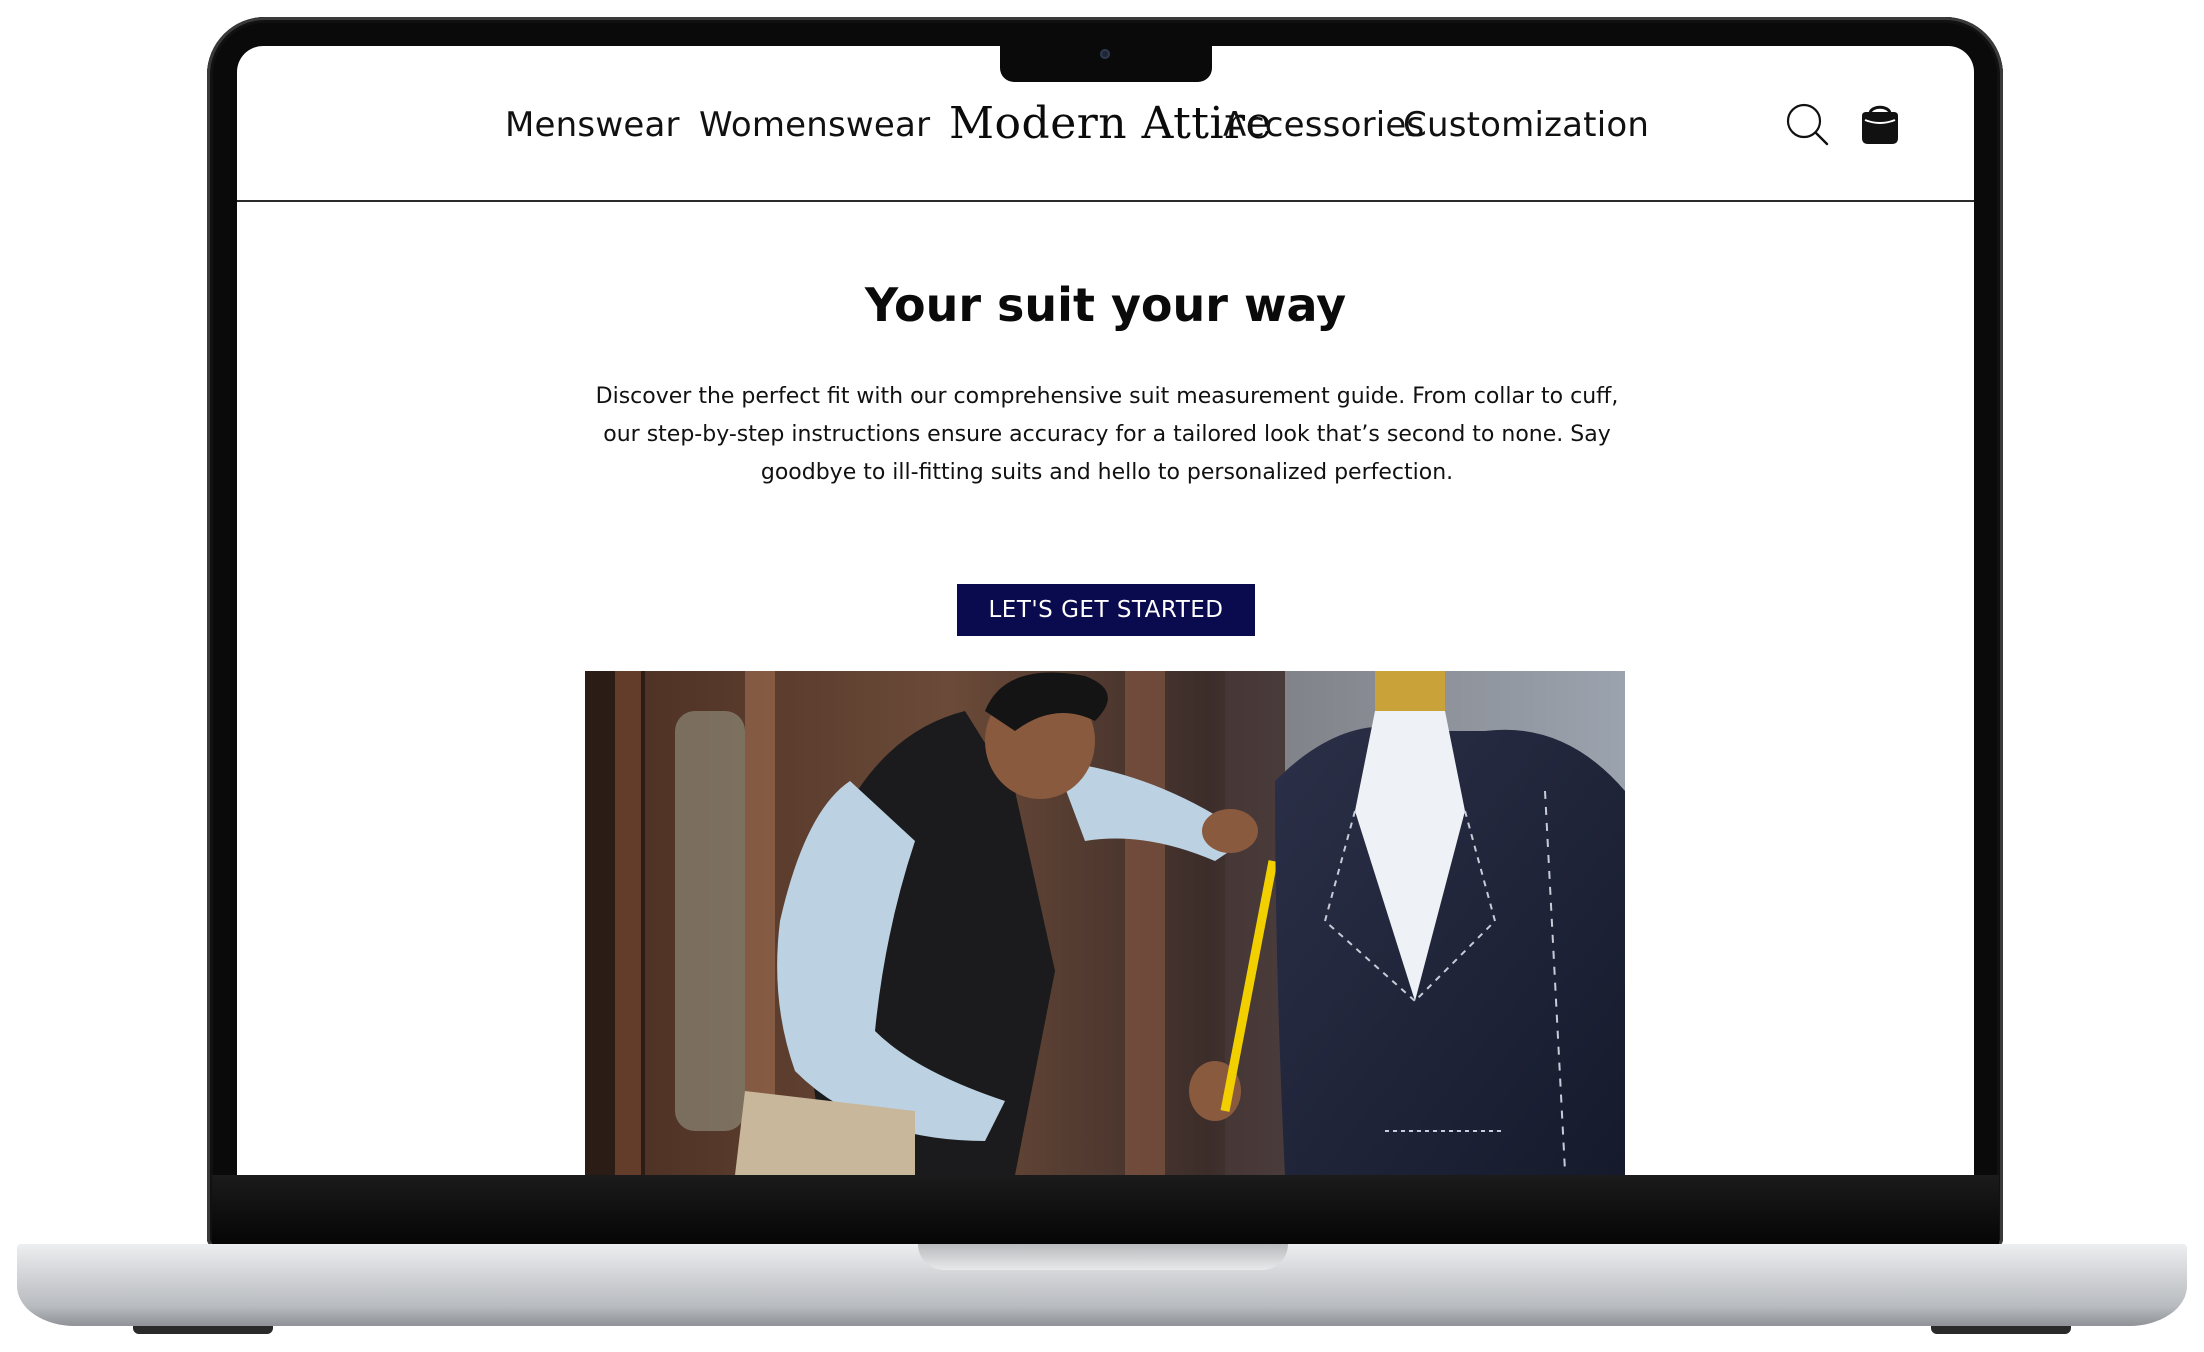 This screenshot has width=2204, height=1352. What do you see at coordinates (1103, 1257) in the screenshot?
I see `laptop-opening-notch` at bounding box center [1103, 1257].